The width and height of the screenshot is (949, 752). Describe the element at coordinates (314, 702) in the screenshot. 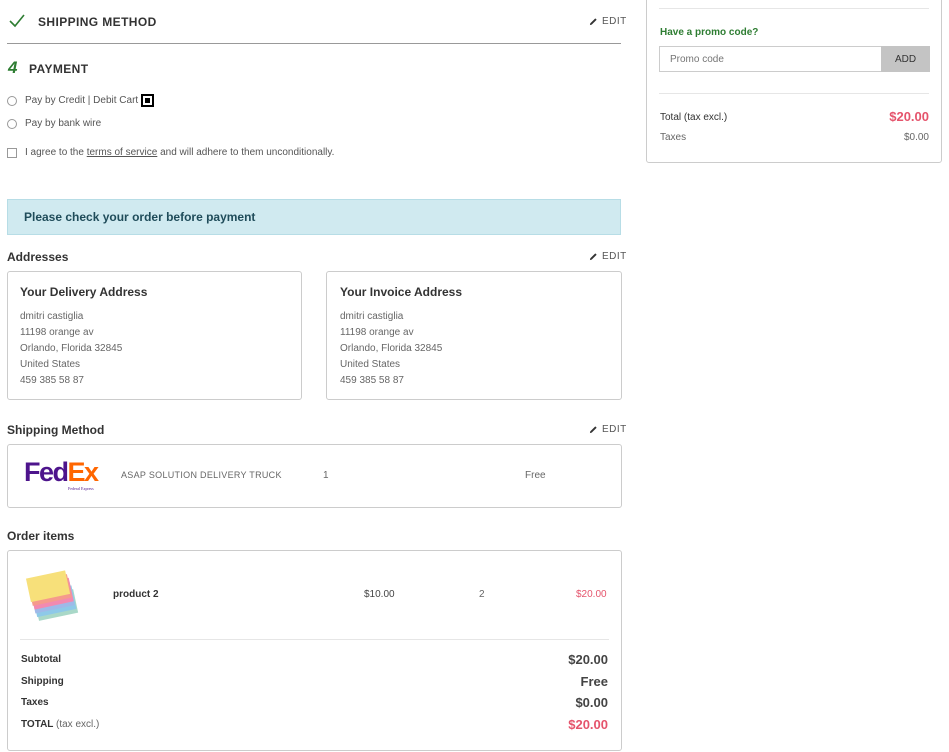

I see `taxes-row: Taxes $0.00` at that location.